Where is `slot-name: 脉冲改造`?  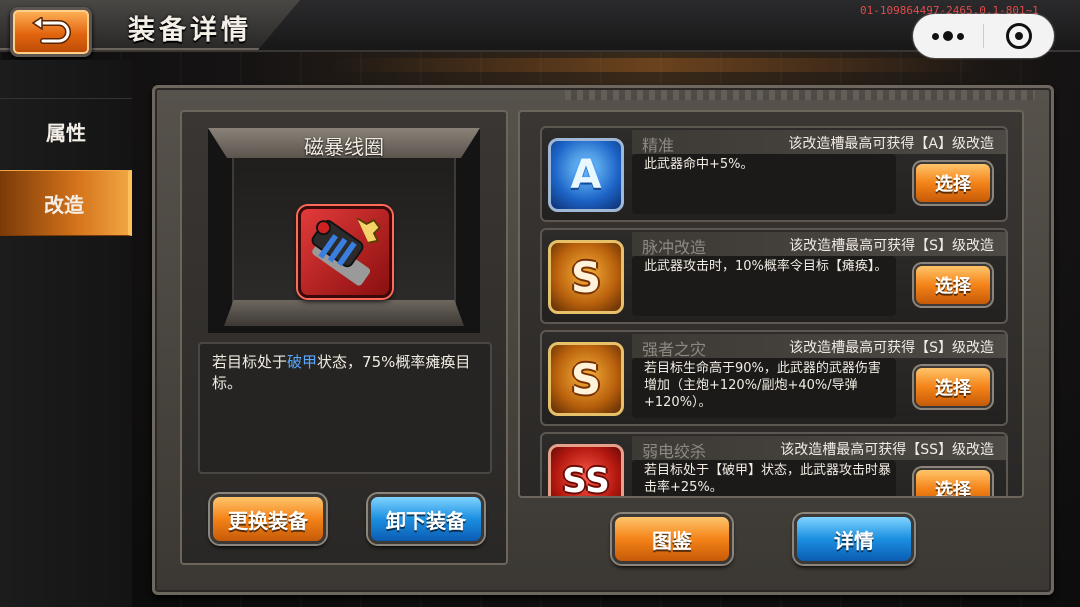 slot-name: 脉冲改造 is located at coordinates (674, 247).